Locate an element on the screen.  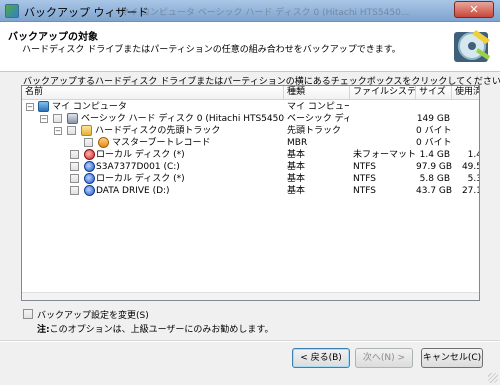
tree-row: ローカル ディスク (*) 基本 NTFS 5.8 GB 5.3 is located at coordinates (250, 179).